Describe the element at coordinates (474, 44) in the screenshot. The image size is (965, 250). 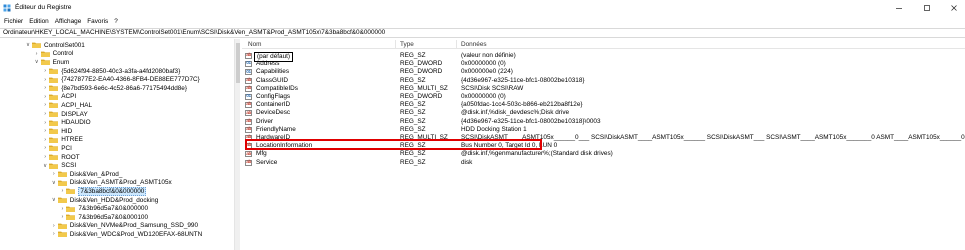
I see `column-header-data: Données` at that location.